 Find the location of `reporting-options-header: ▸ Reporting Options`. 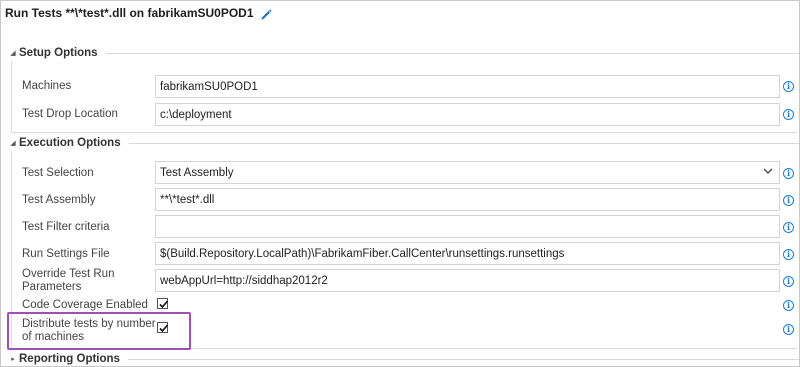

reporting-options-header: ▸ Reporting Options is located at coordinates (403, 359).